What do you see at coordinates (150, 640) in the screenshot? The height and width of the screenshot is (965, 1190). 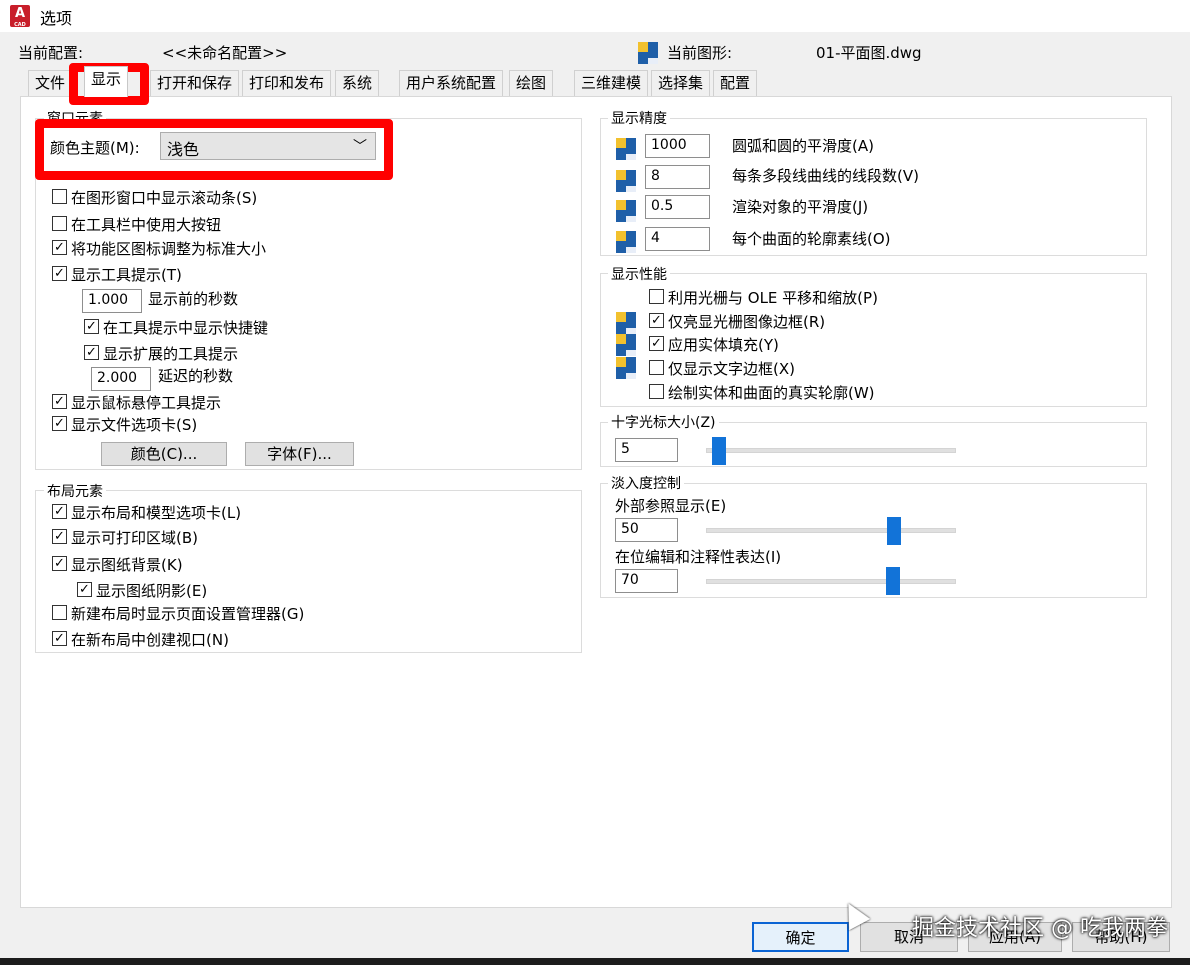 I see `create-viewport-label: 在新布局中创建视口(N)` at bounding box center [150, 640].